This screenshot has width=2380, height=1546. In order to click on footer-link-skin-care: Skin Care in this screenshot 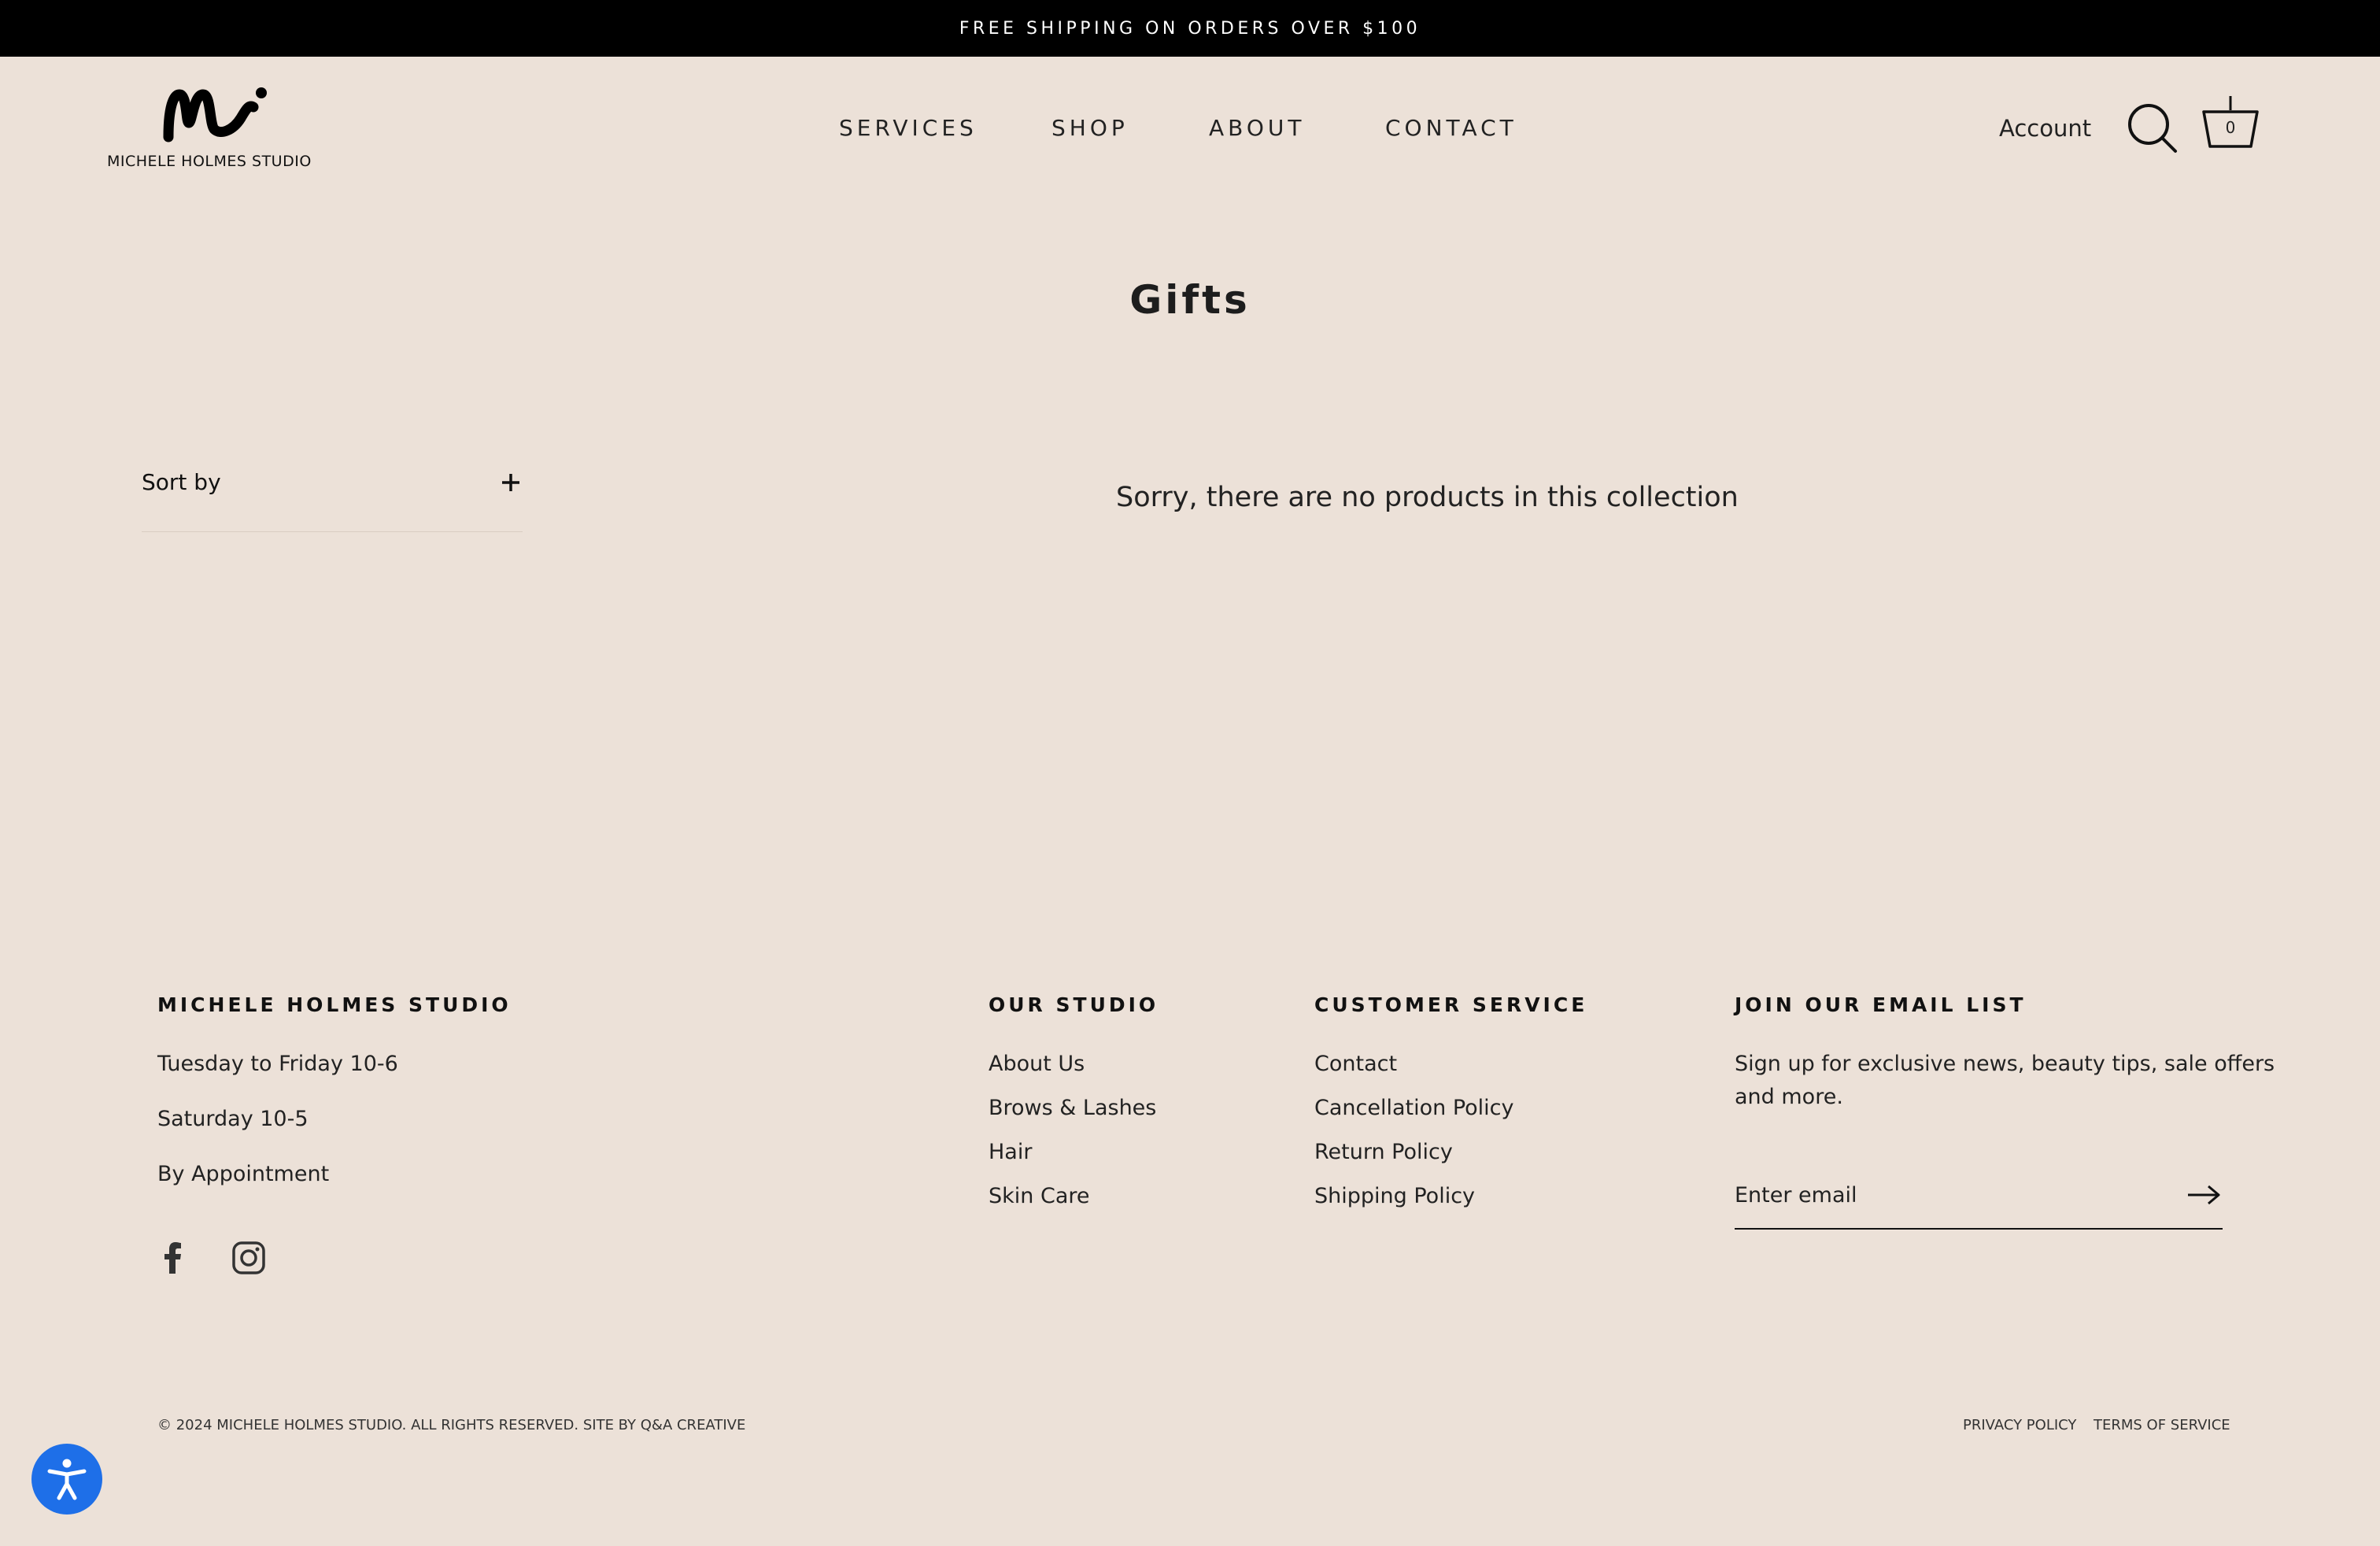, I will do `click(1039, 1196)`.